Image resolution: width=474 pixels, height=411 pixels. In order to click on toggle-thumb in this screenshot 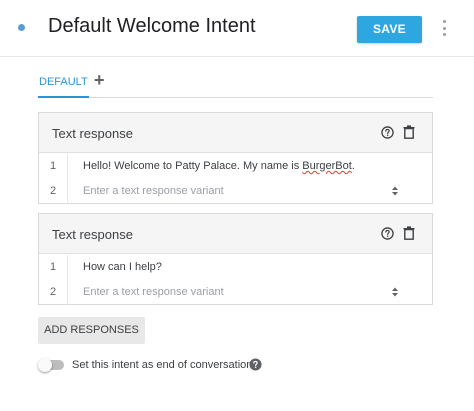, I will do `click(45, 365)`.